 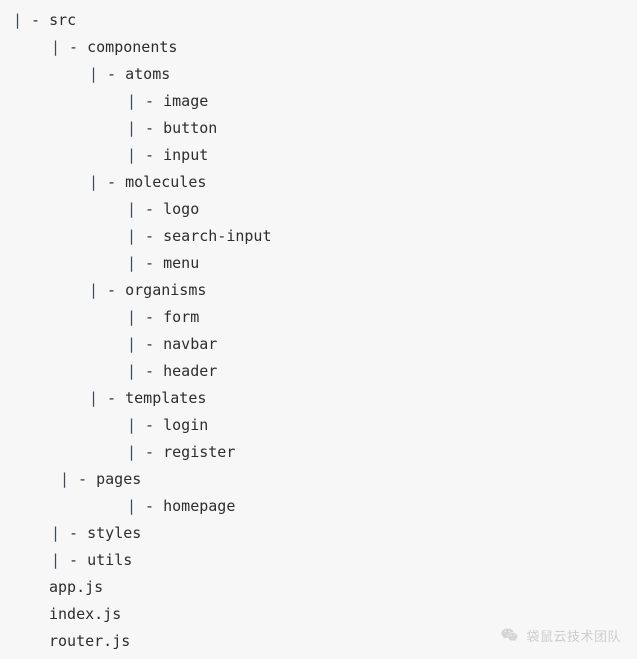 What do you see at coordinates (318, 317) in the screenshot?
I see `tree-directory-row: | - form` at bounding box center [318, 317].